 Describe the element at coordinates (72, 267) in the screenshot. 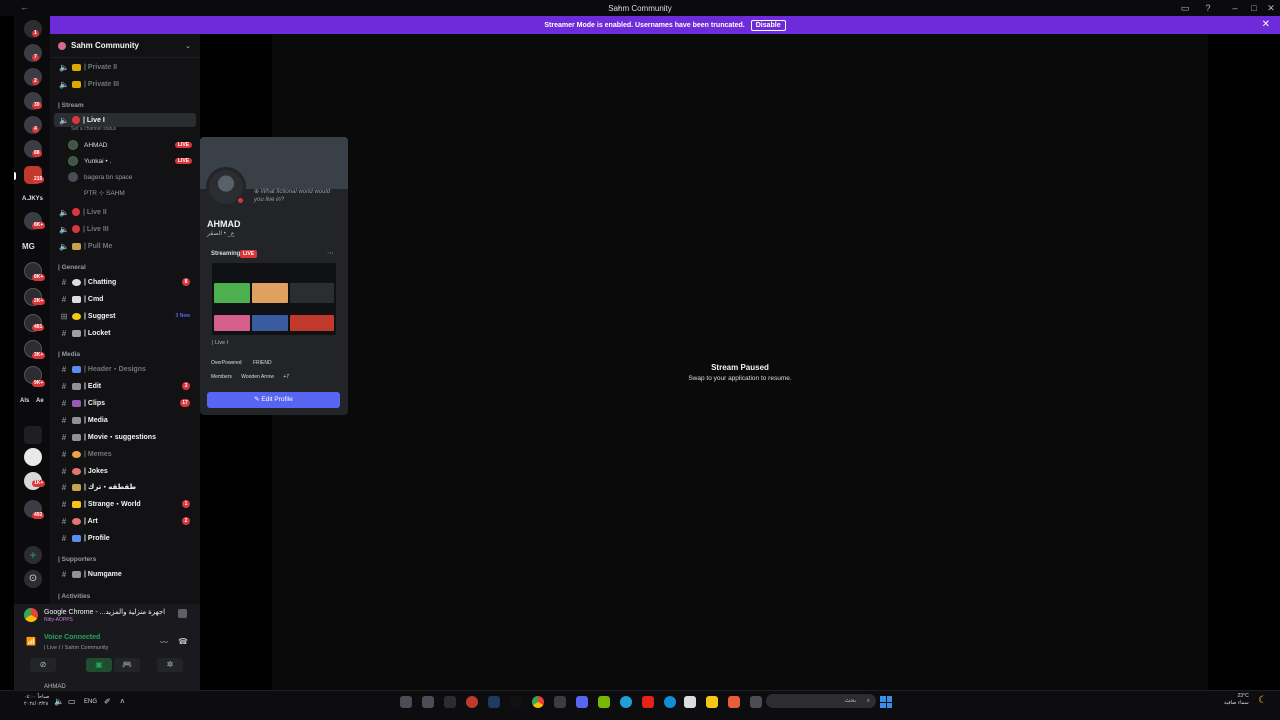

I see `category-general: | General` at that location.